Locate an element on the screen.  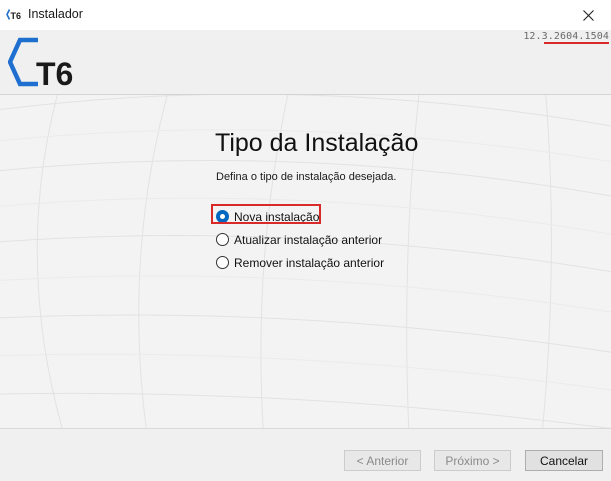
option-remover-instalacao: Remover instalação anterior is located at coordinates (300, 262).